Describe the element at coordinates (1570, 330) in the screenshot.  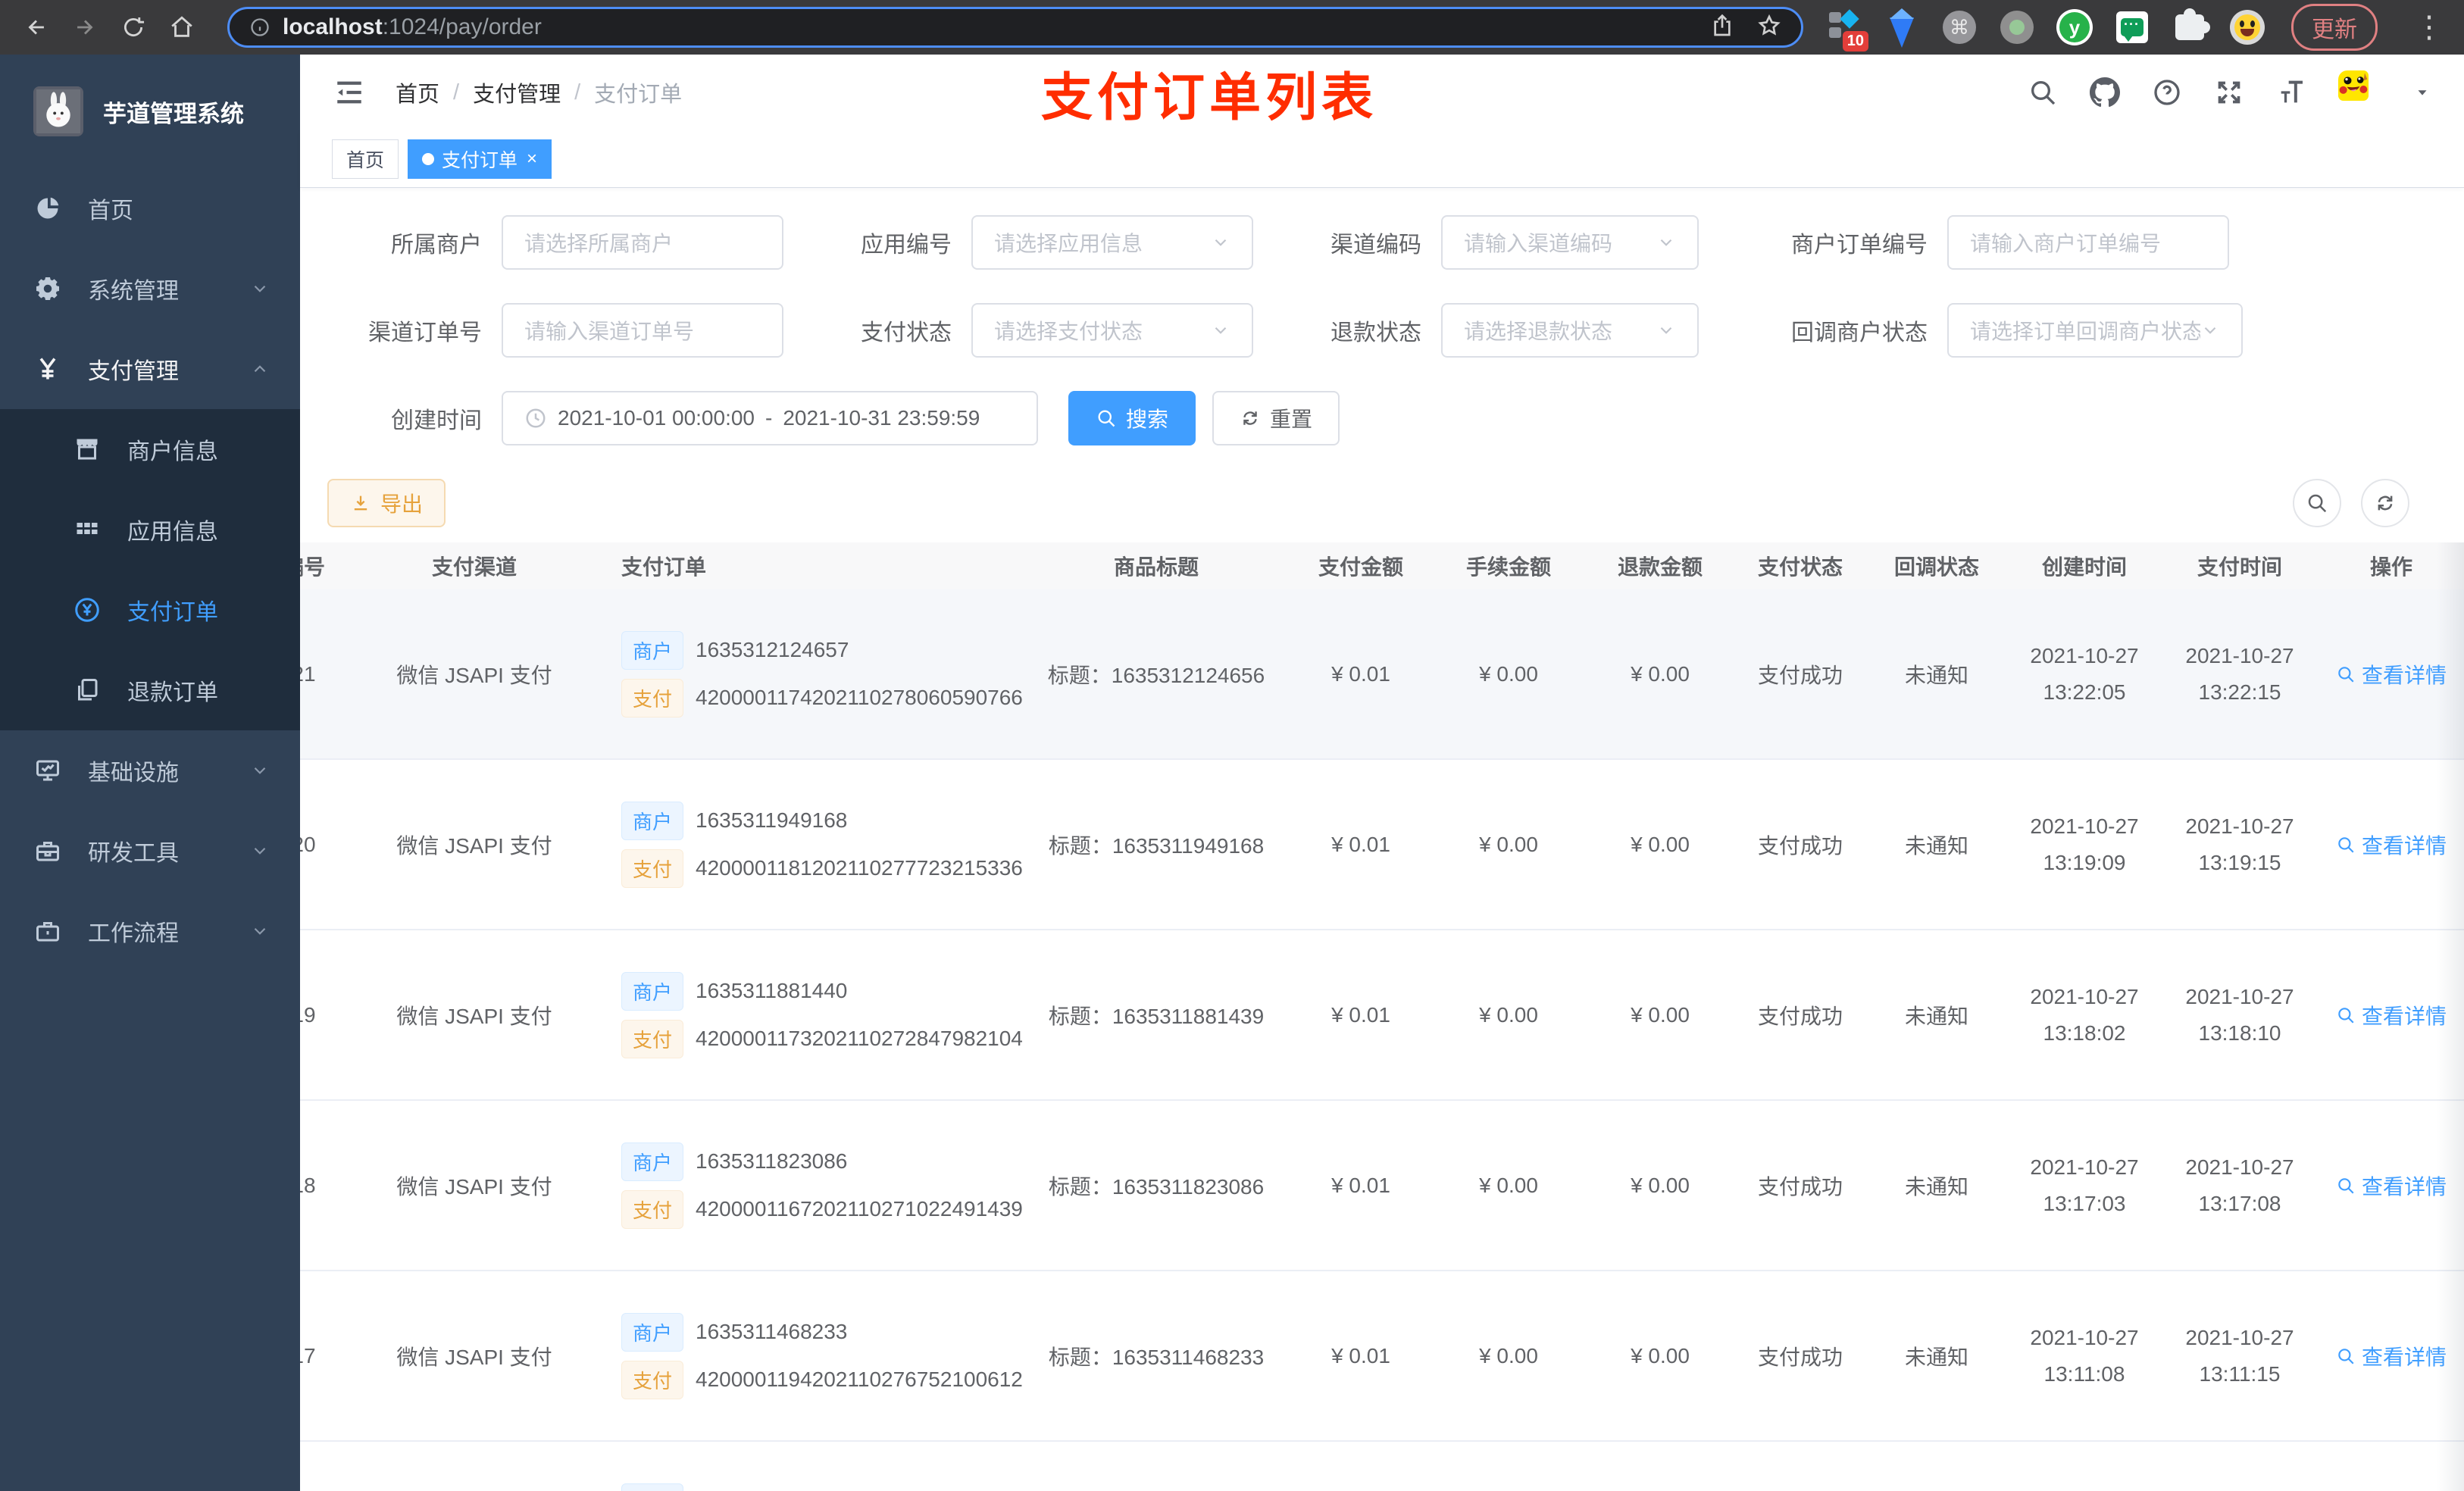
I see `refund-status-select: 请选择退款状态` at that location.